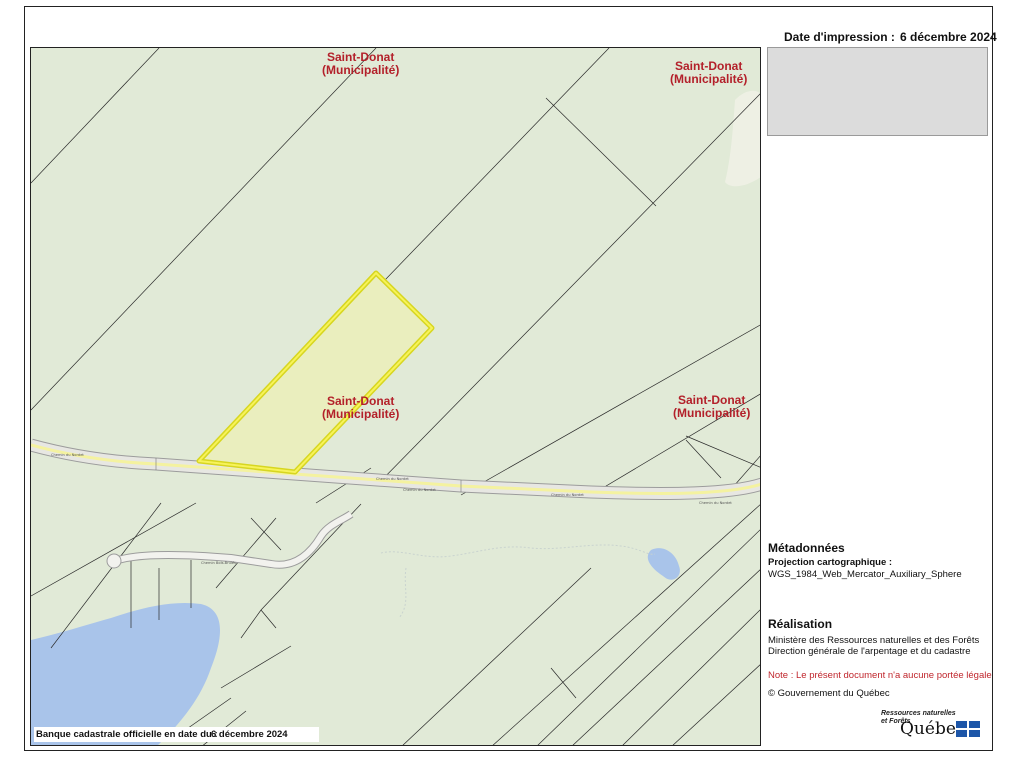 The image size is (1024, 768). What do you see at coordinates (877, 91) in the screenshot?
I see `inset-map-placeholder` at bounding box center [877, 91].